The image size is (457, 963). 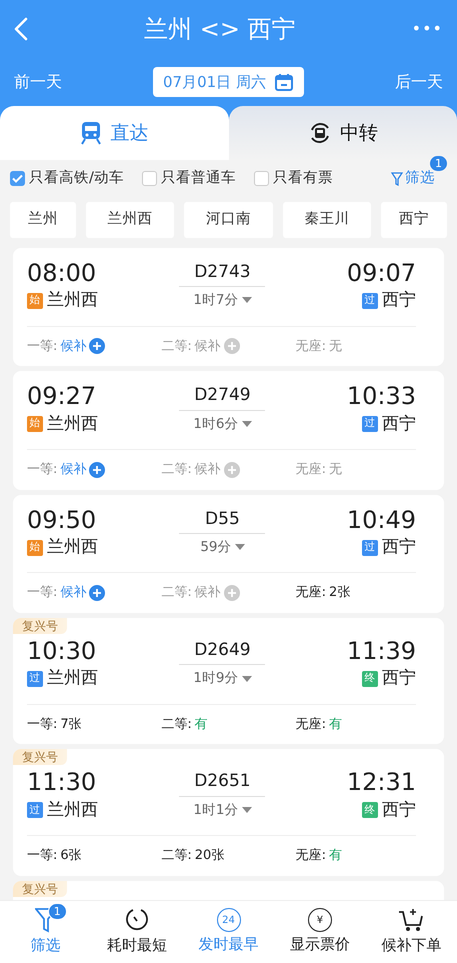 I want to click on time-text: 10:49, so click(x=381, y=519).